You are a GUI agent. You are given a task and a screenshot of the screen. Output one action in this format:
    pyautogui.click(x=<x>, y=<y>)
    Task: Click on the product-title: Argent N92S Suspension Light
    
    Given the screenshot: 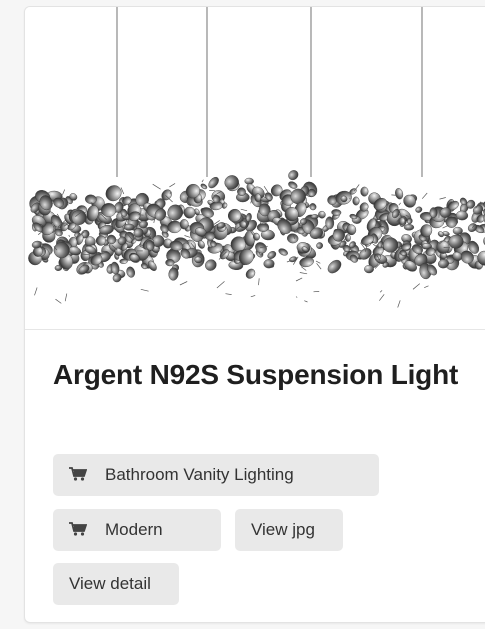 What is the action you would take?
    pyautogui.click(x=256, y=374)
    